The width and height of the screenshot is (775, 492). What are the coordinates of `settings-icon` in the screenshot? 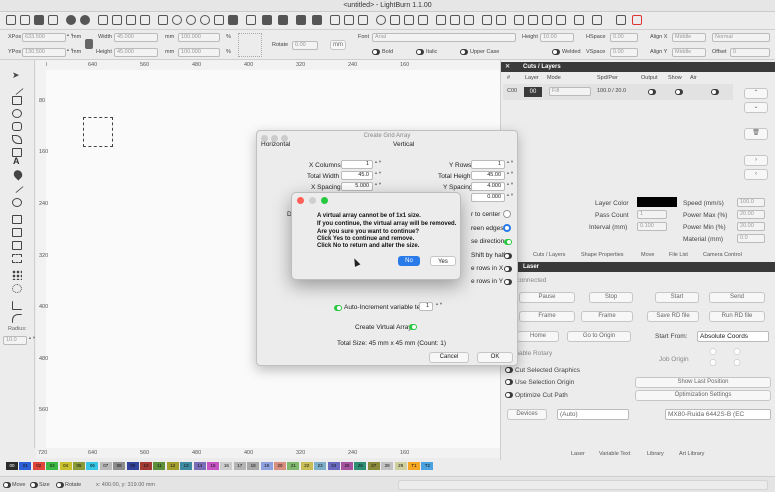 It's located at (267, 20).